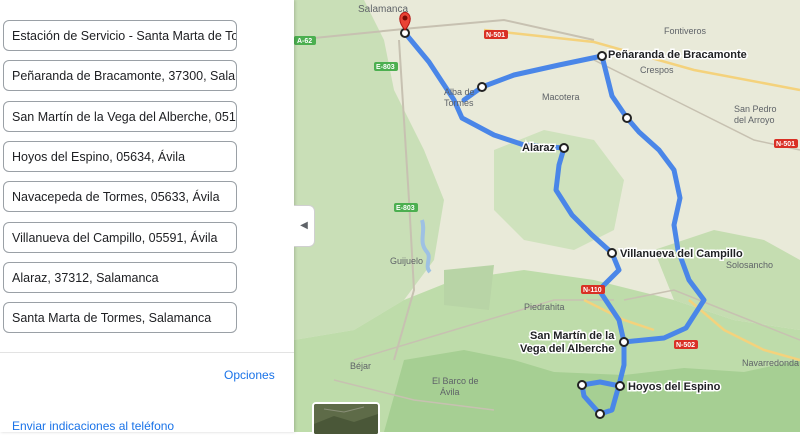 This screenshot has height=436, width=800. What do you see at coordinates (677, 55) in the screenshot?
I see `place-label-penaranda: Peñaranda de Bracamonte` at bounding box center [677, 55].